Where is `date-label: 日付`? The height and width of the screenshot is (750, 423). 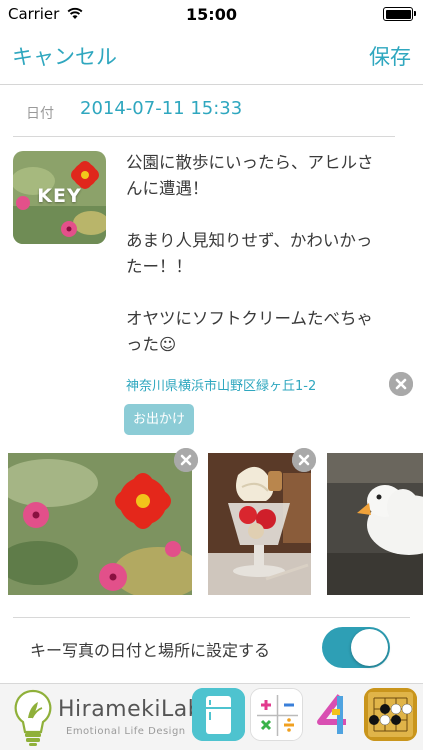 date-label: 日付 is located at coordinates (40, 114).